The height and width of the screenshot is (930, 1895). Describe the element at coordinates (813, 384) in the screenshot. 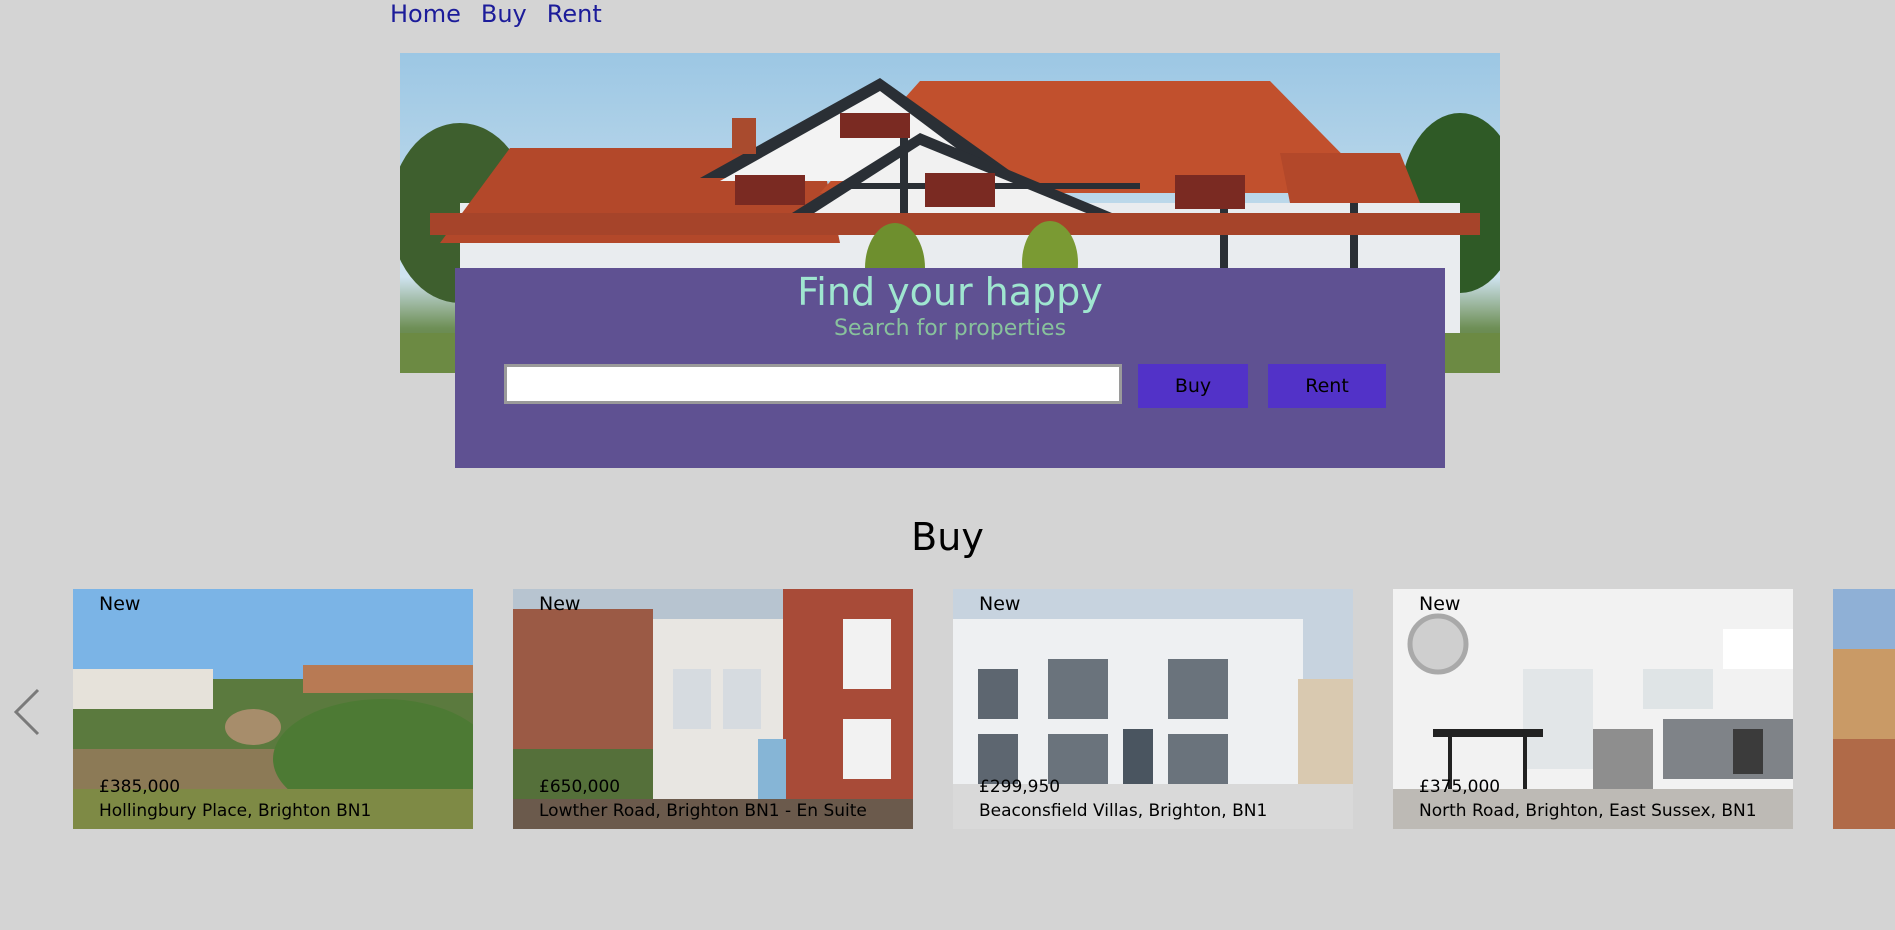

I see `search-input` at that location.